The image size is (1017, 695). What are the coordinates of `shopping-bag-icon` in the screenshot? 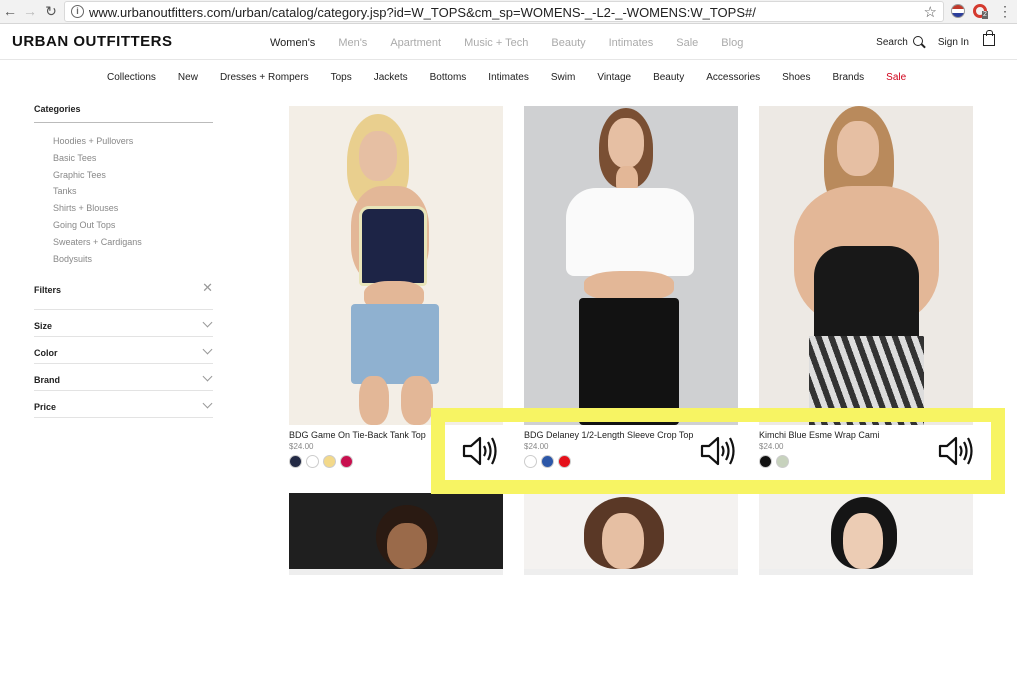 It's located at (989, 38).